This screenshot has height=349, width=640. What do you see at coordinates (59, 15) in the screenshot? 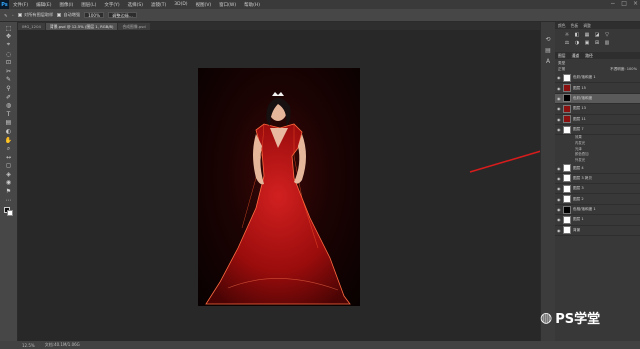
I see `auto-enhance-checkbox` at bounding box center [59, 15].